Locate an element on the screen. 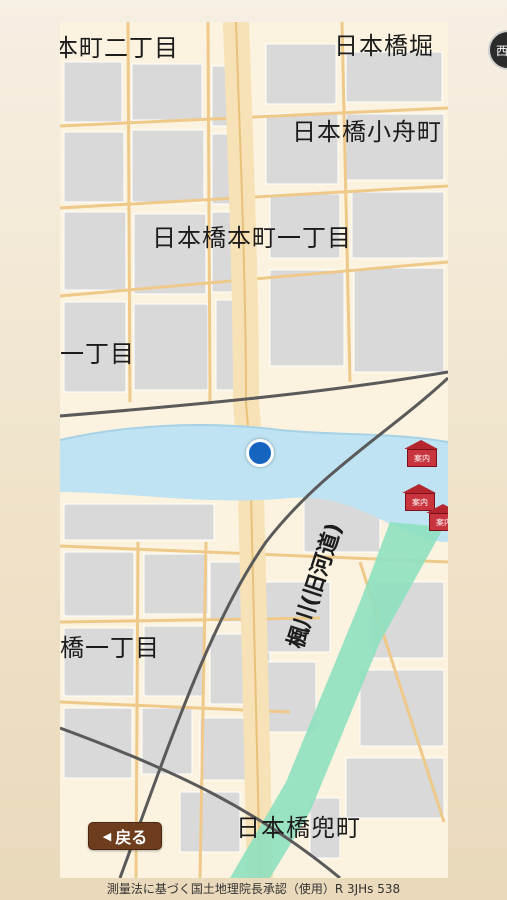 This screenshot has height=900, width=507. back-button-label: 戻る is located at coordinates (131, 837).